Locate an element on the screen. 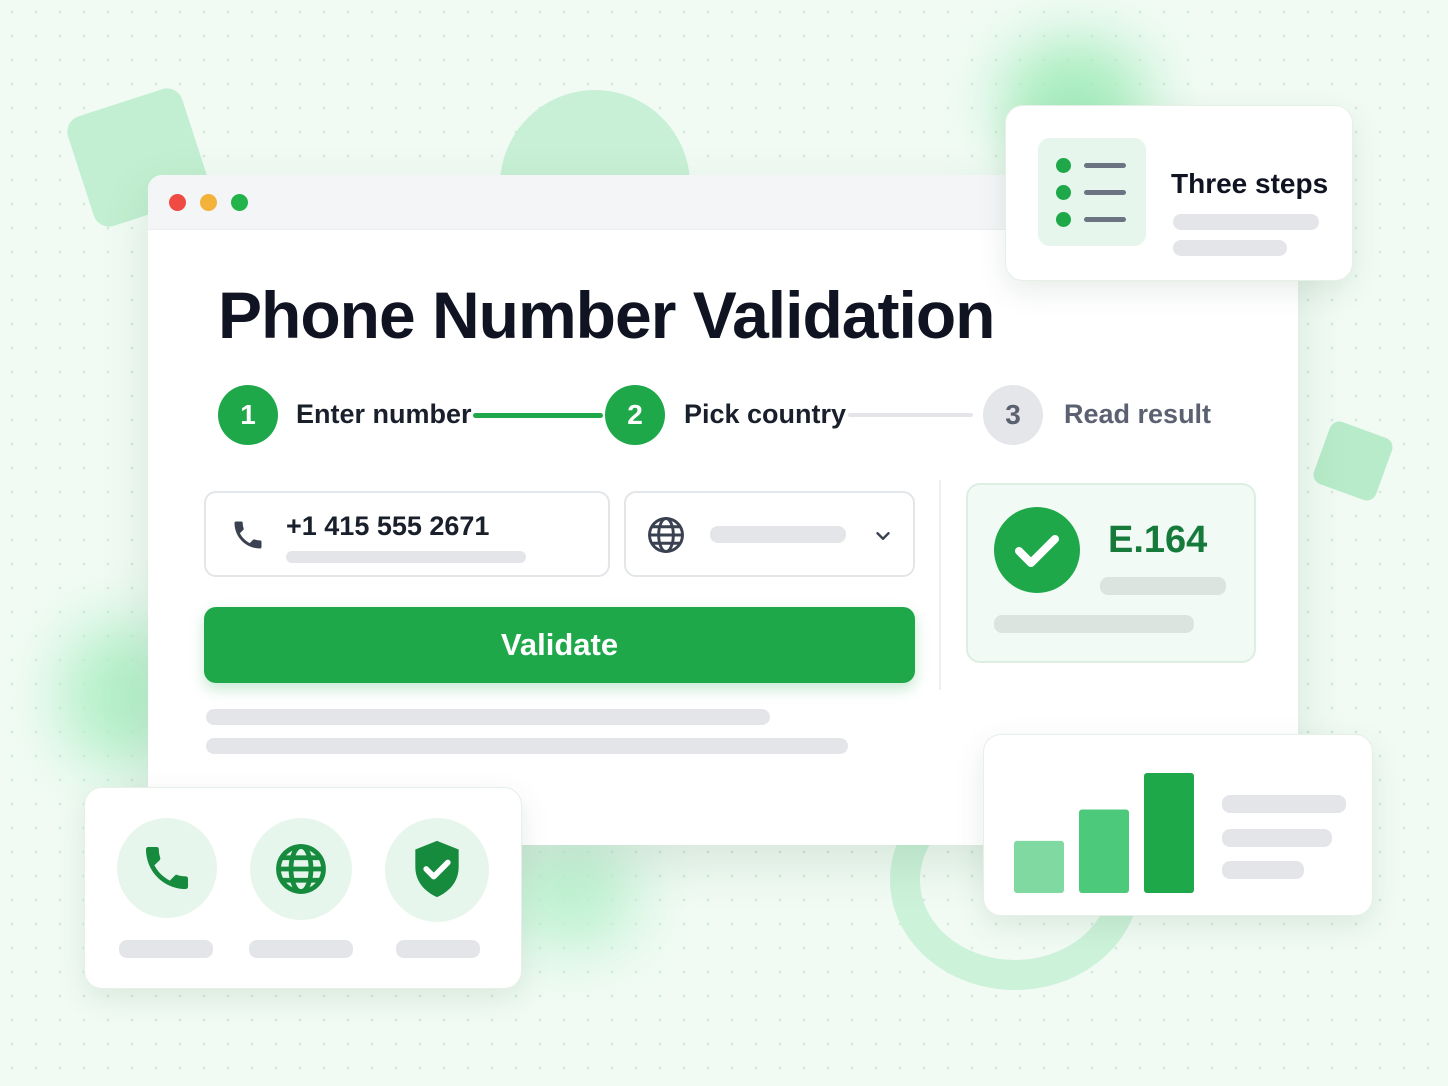 The width and height of the screenshot is (1448, 1086). step-2-label: Pick country is located at coordinates (765, 414).